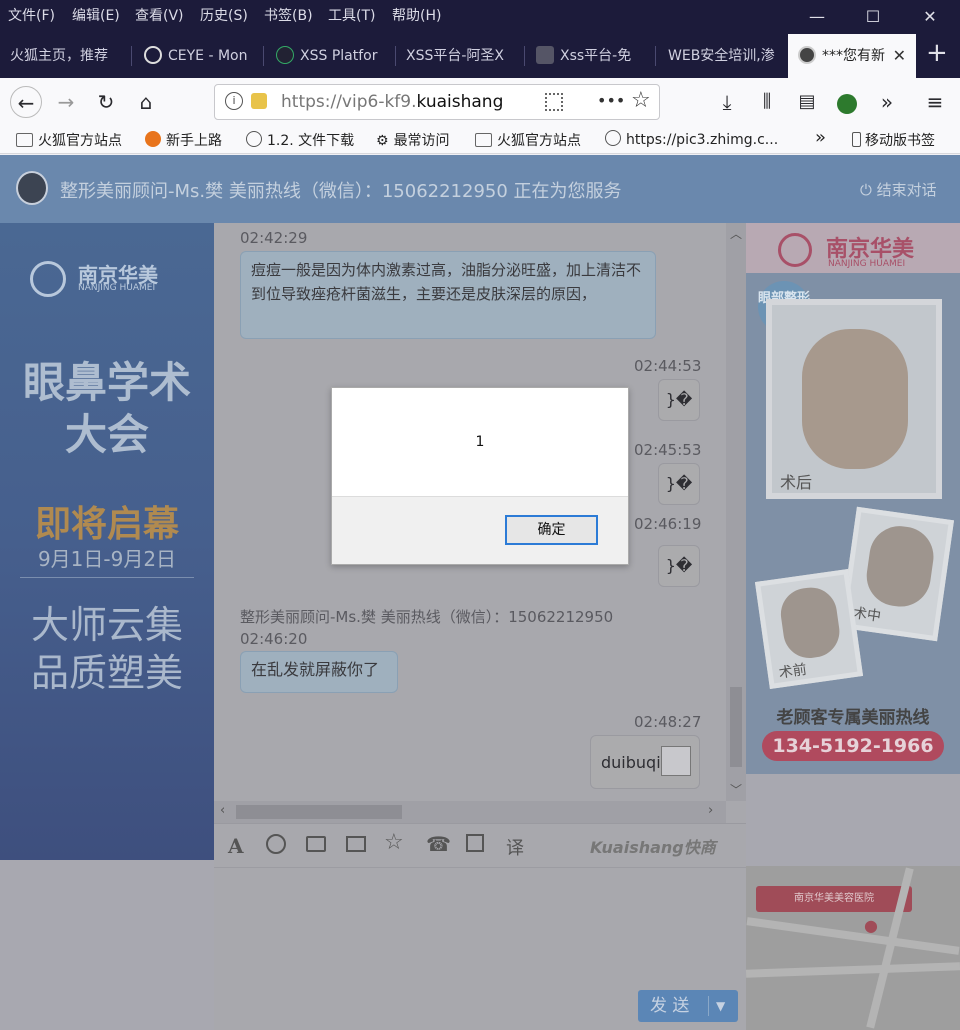  What do you see at coordinates (480, 948) in the screenshot?
I see `message-input: 发 送 ▼` at bounding box center [480, 948].